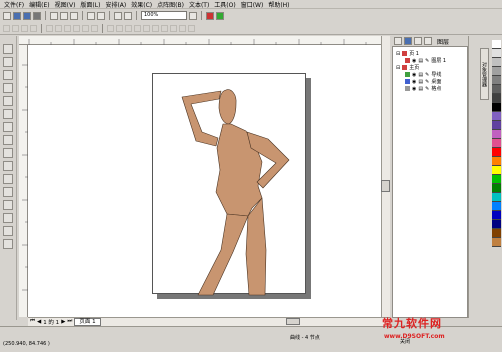  Describe the element at coordinates (398, 41) in the screenshot. I see `show-properties-icon` at that location.